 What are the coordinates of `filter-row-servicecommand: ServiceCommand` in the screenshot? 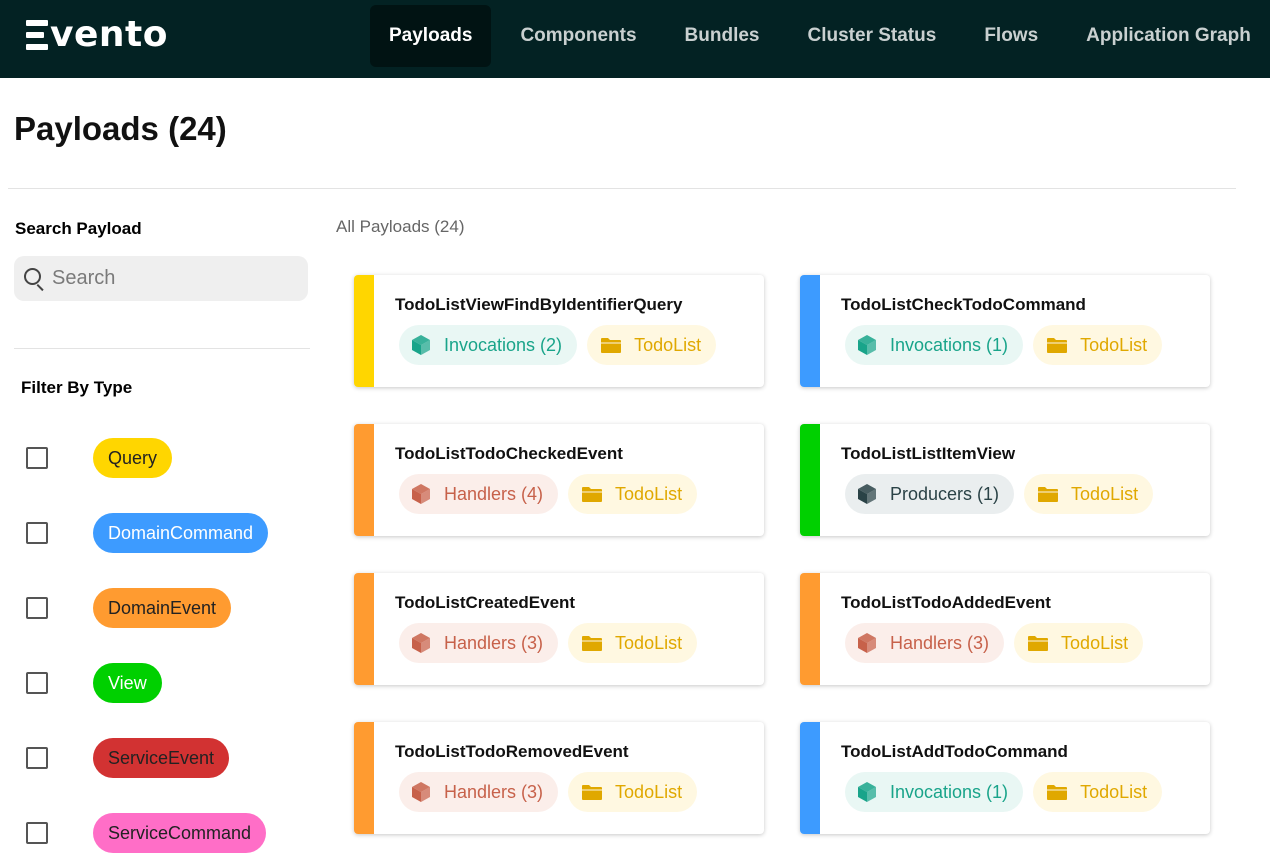 It's located at (146, 833).